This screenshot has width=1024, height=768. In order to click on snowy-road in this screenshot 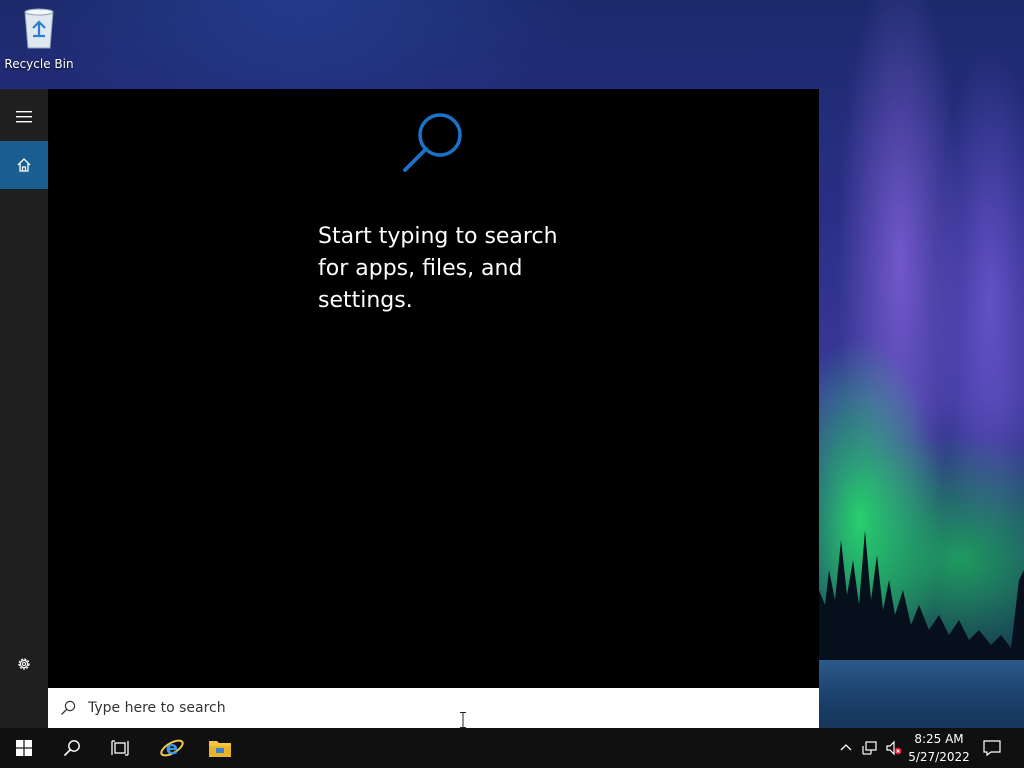, I will do `click(921, 694)`.